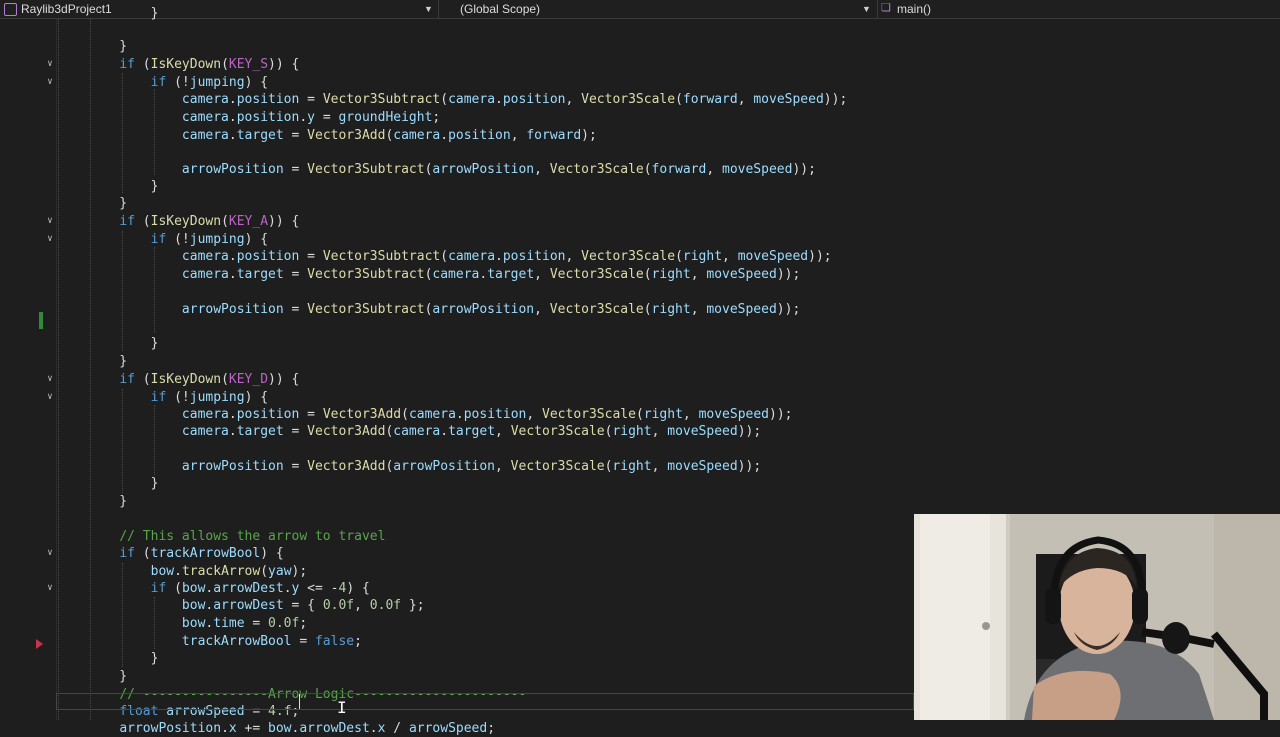 This screenshot has height=737, width=1280. What do you see at coordinates (271, 641) in the screenshot?
I see `code-text: trackArrowBool = false;` at bounding box center [271, 641].